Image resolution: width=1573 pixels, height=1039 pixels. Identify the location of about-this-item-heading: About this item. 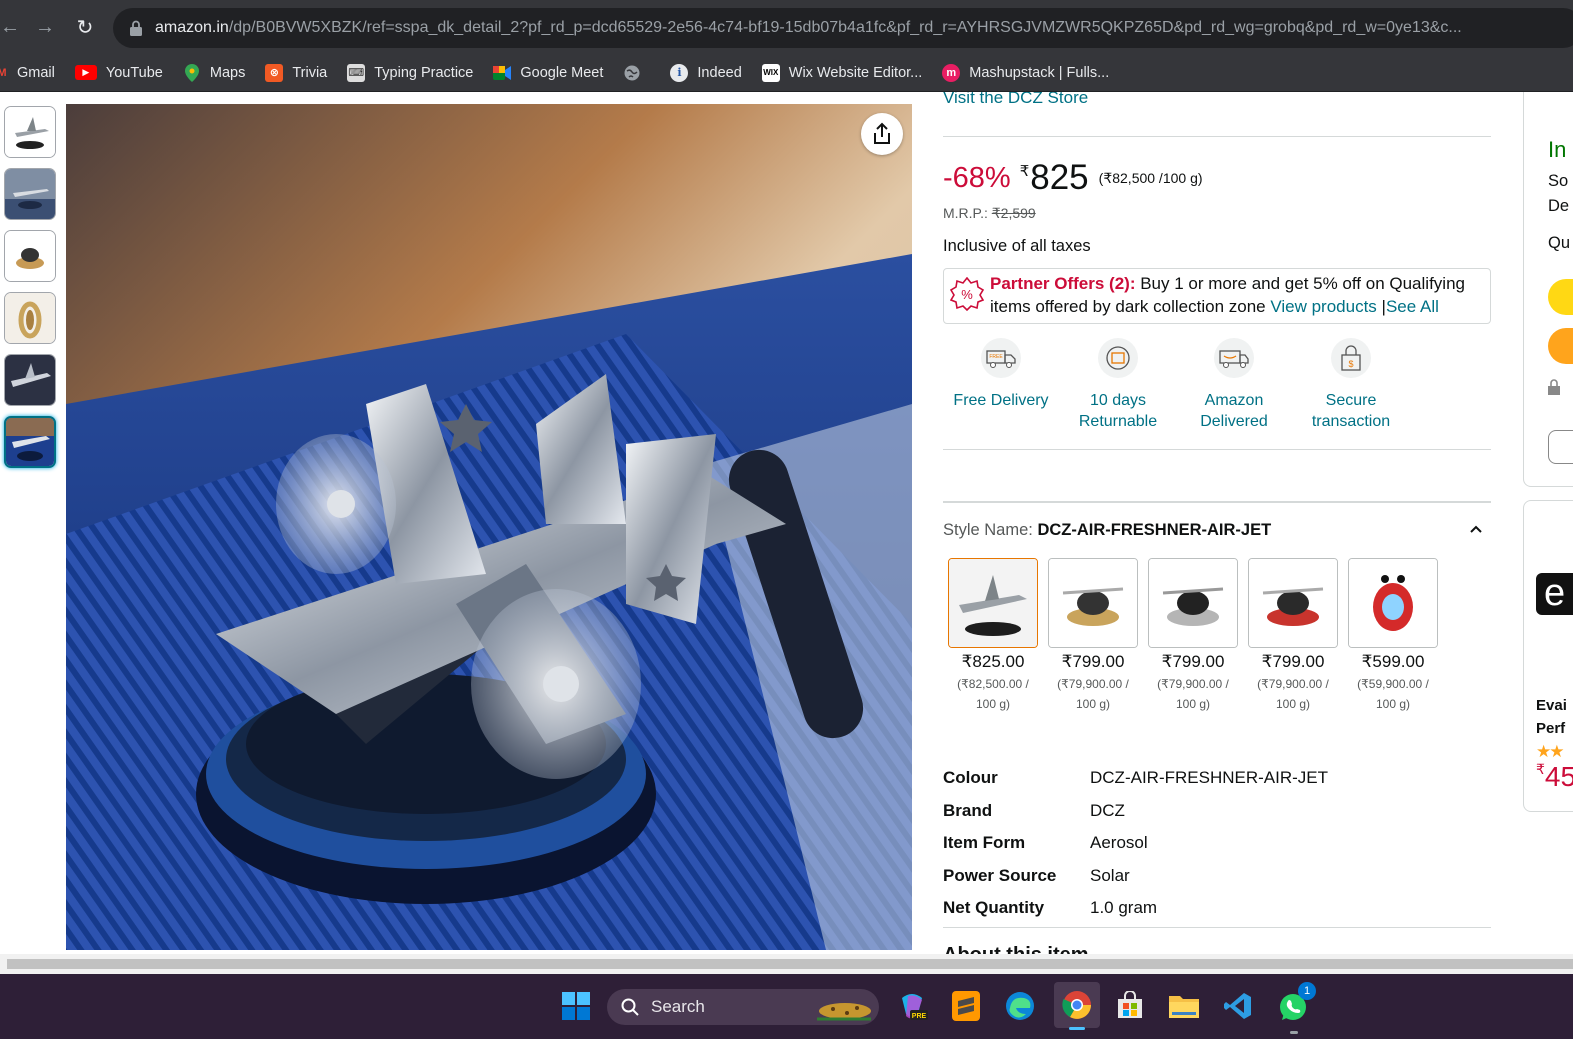
(1016, 949).